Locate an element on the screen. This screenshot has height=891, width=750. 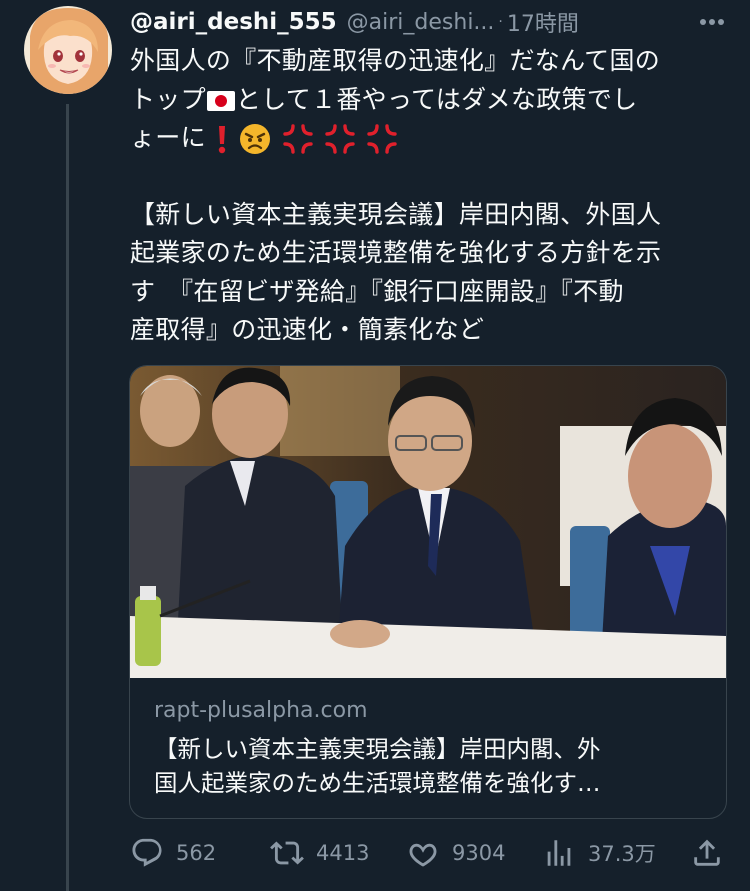
views-icon is located at coordinates (559, 853).